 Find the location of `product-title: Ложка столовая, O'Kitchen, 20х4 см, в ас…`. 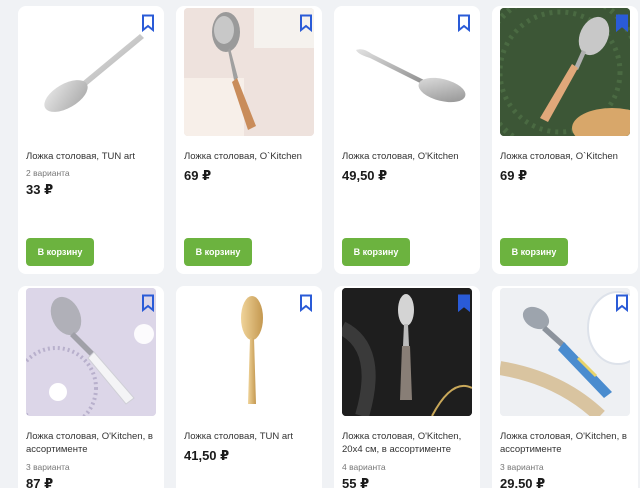

product-title: Ложка столовая, O'Kitchen, 20х4 см, в ас… is located at coordinates (408, 443).